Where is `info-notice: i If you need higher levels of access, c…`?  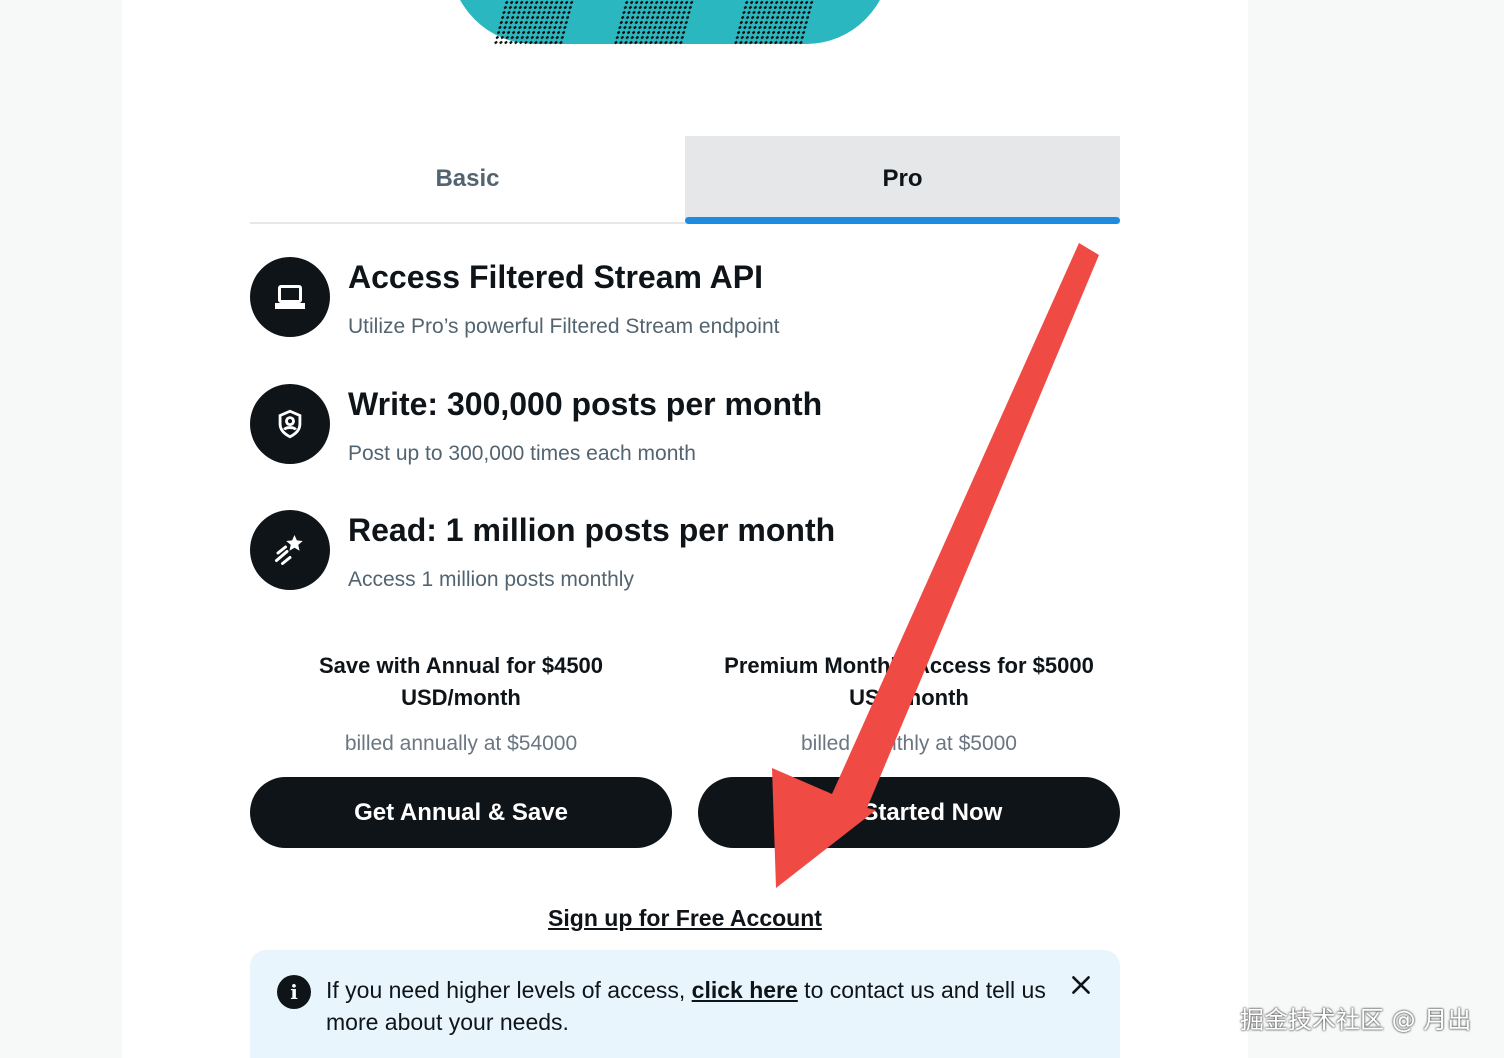 info-notice: i If you need higher levels of access, c… is located at coordinates (685, 1004).